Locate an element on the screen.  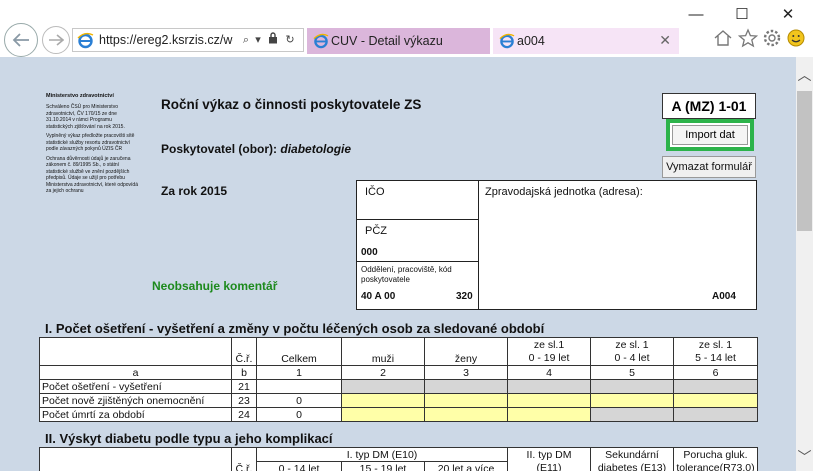
row-label: Počet nově zjištěných onemocnění is located at coordinates (135, 400).